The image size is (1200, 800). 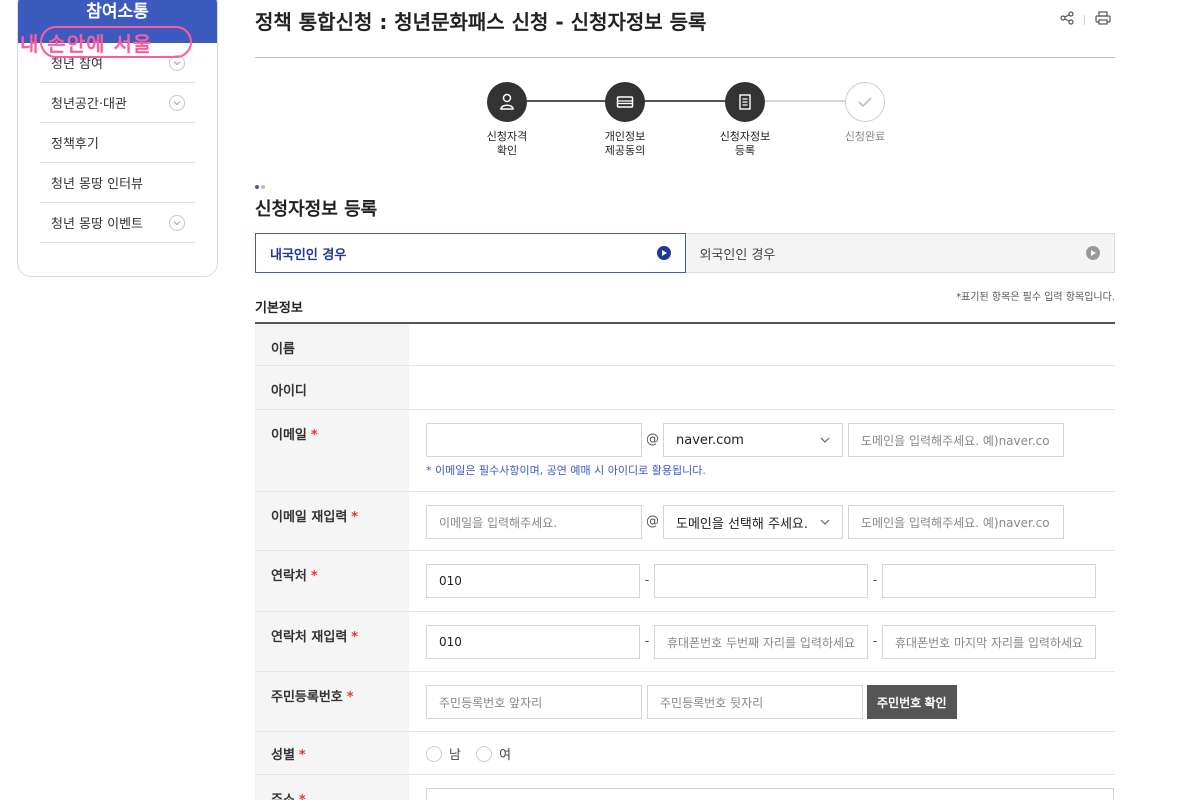 I want to click on step-label-line: 확인, so click(x=507, y=150).